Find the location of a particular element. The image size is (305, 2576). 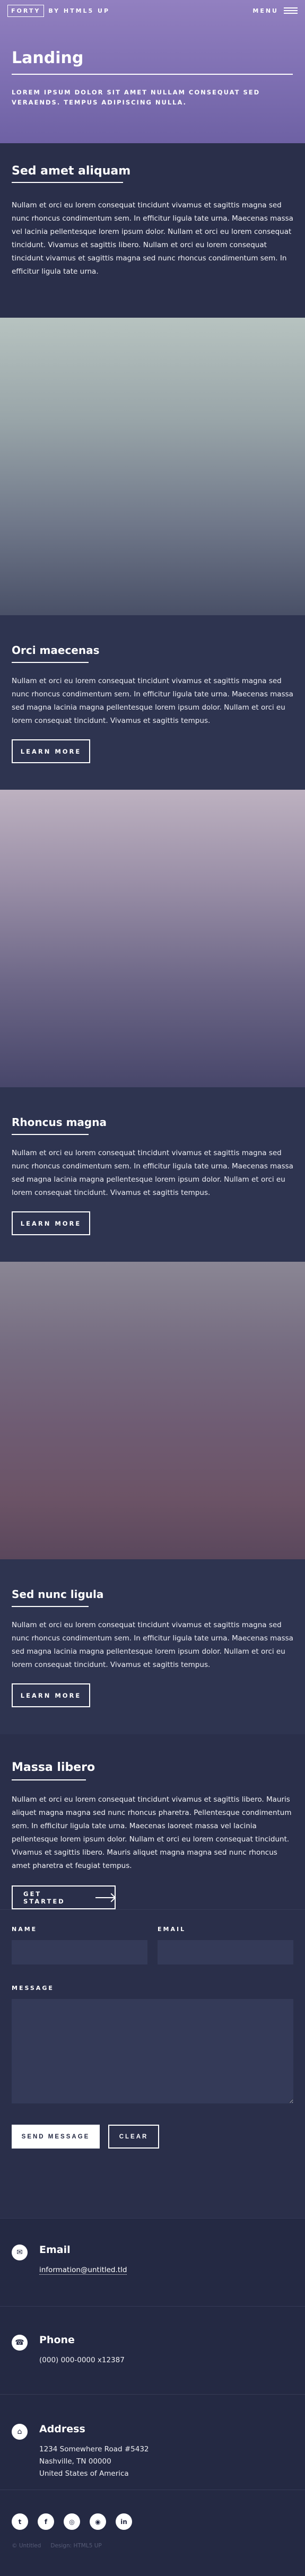

design-credit: Design: HTML5 UP is located at coordinates (76, 2546).